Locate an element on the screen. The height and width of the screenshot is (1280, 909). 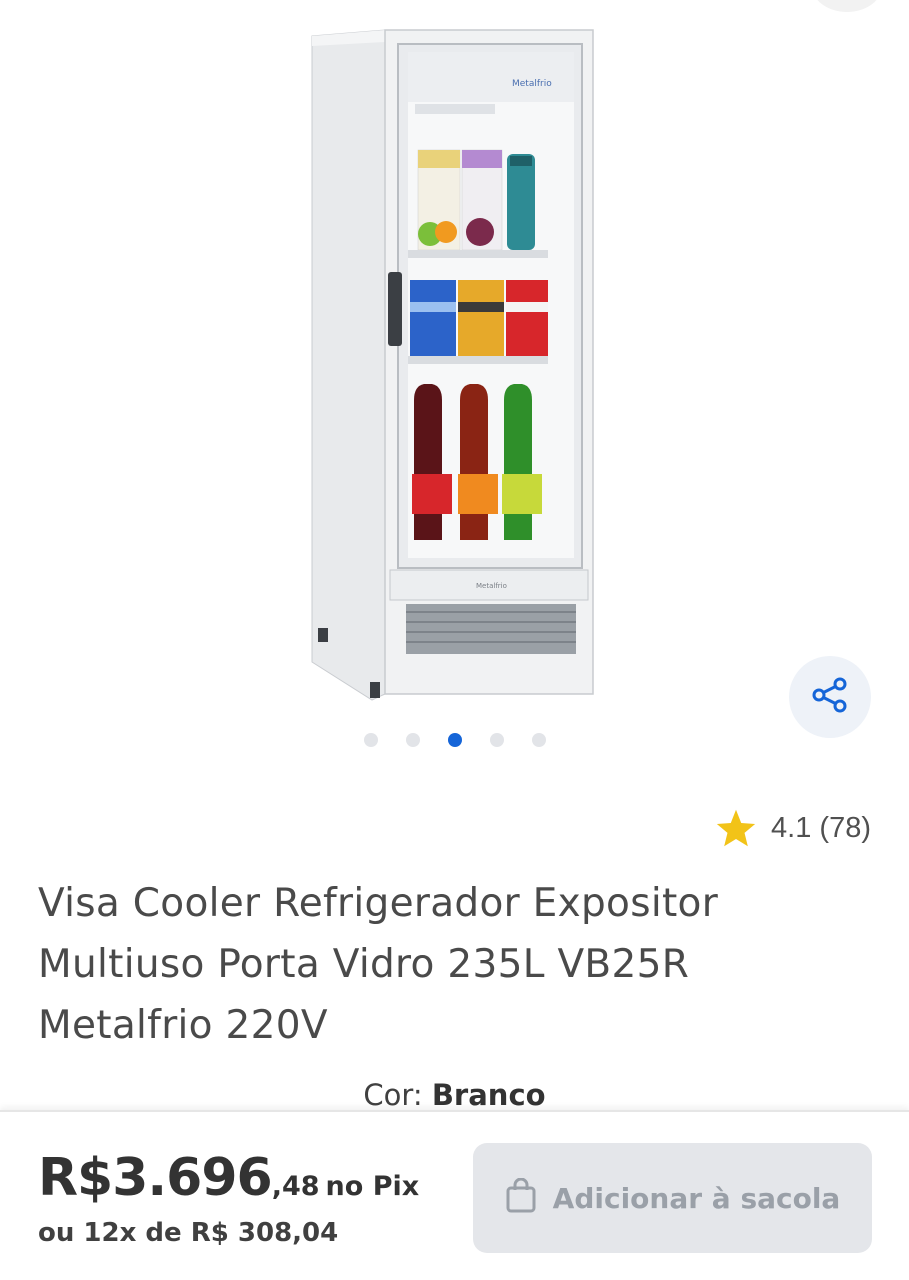
rating-count: (78) is located at coordinates (845, 827).